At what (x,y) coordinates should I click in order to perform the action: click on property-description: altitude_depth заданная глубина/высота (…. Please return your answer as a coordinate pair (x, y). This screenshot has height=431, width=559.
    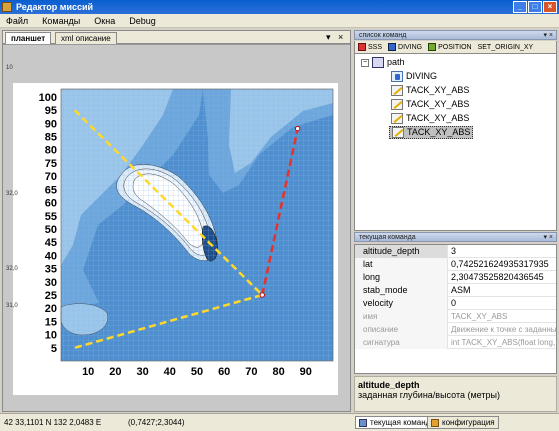
    Looking at the image, I should click on (455, 394).